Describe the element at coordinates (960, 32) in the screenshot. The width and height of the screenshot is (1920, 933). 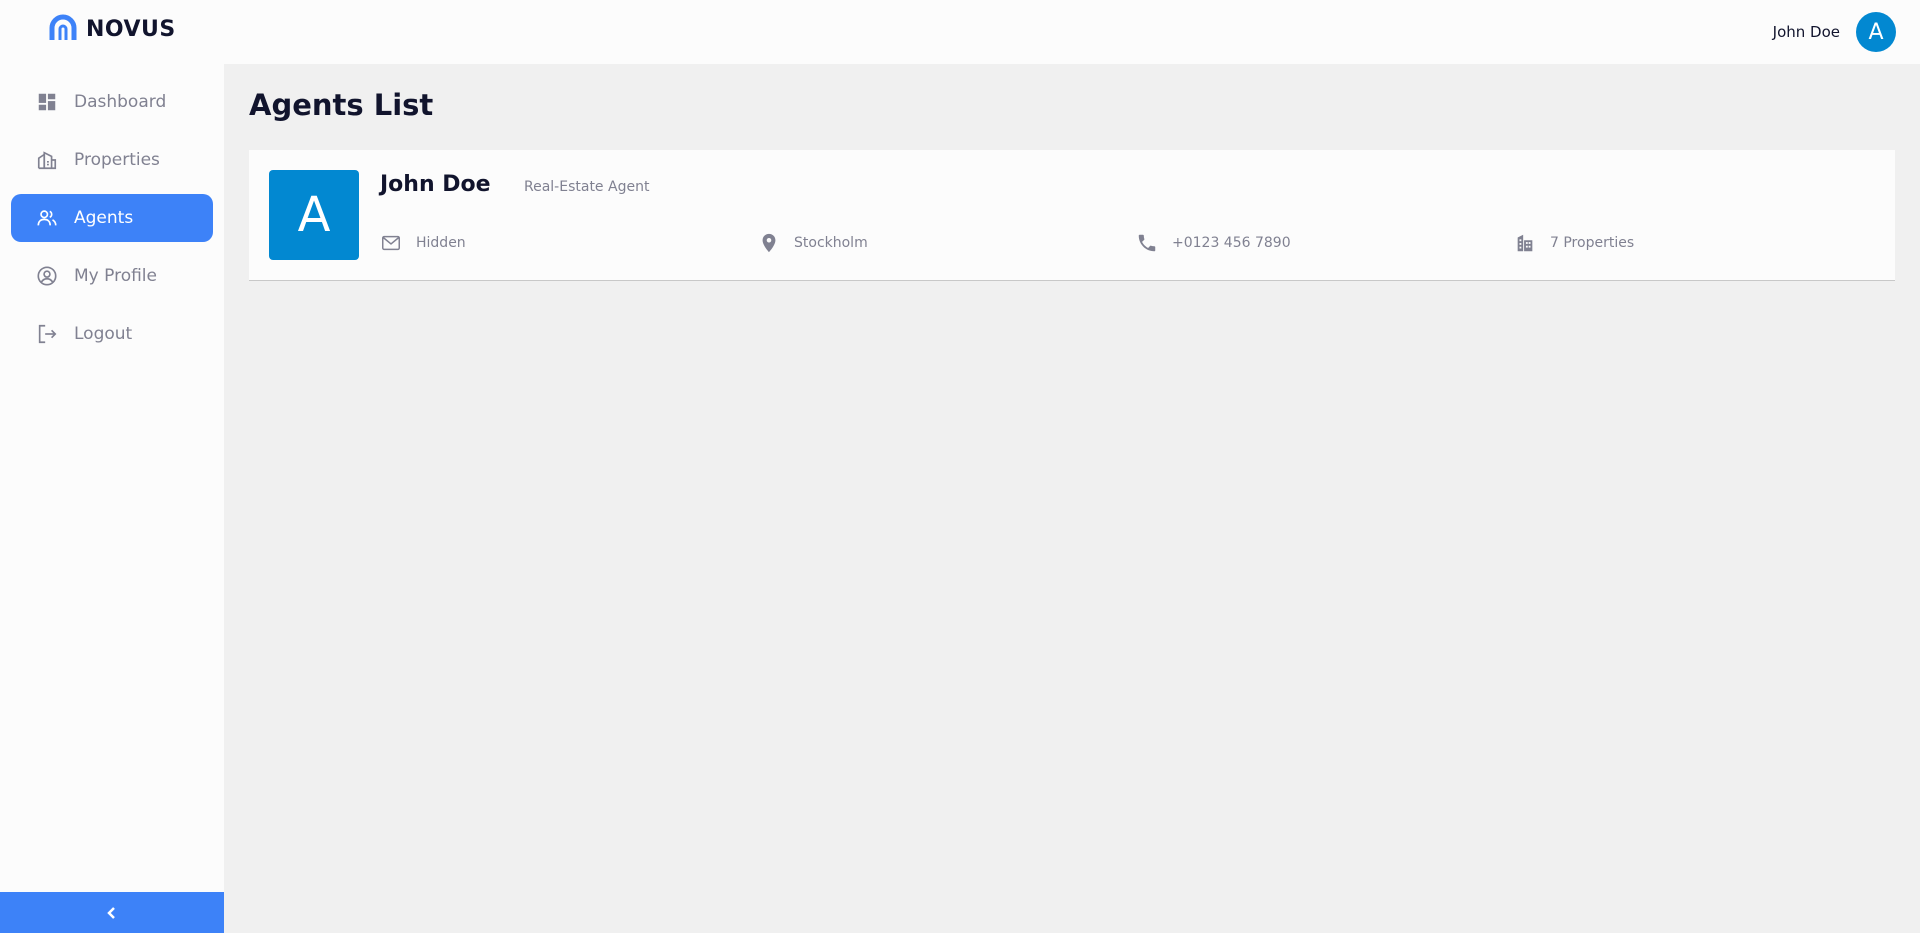
I see `top-header: NOVUS John Doe A` at that location.